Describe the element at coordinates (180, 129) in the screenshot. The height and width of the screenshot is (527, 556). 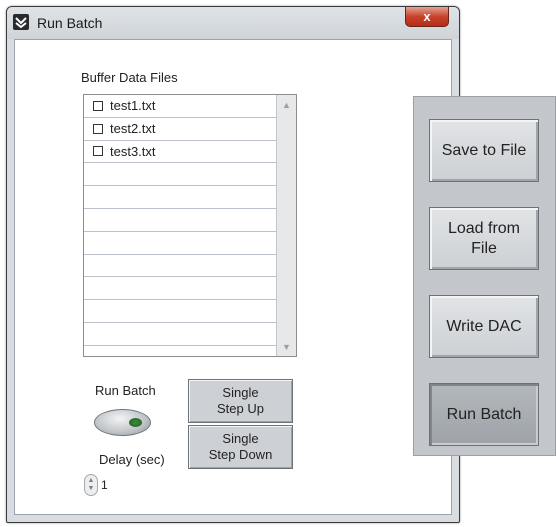
I see `list-item: test2.txt` at that location.